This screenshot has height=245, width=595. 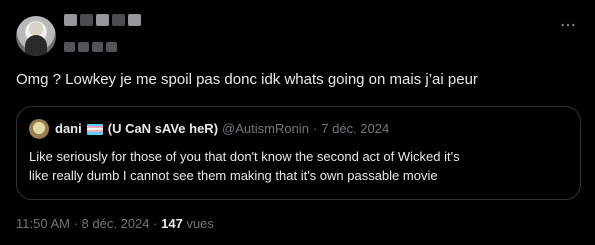 I want to click on avatar-head, so click(x=36, y=29).